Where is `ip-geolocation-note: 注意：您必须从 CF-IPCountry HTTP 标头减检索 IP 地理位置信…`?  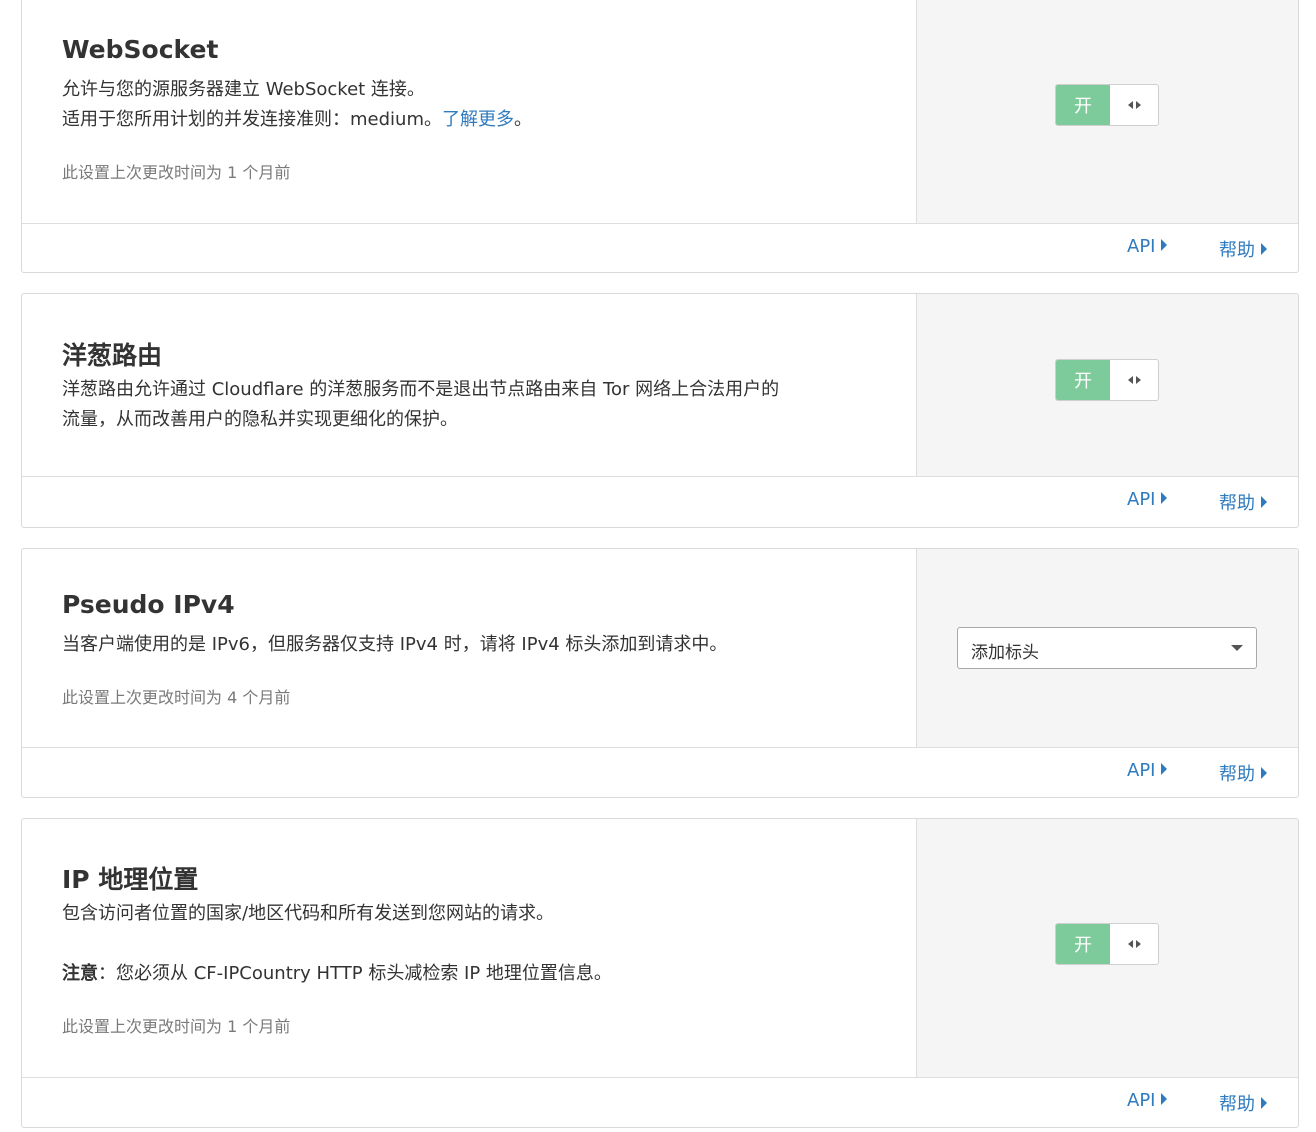 ip-geolocation-note: 注意：您必须从 CF-IPCountry HTTP 标头减检索 IP 地理位置信… is located at coordinates (472, 974).